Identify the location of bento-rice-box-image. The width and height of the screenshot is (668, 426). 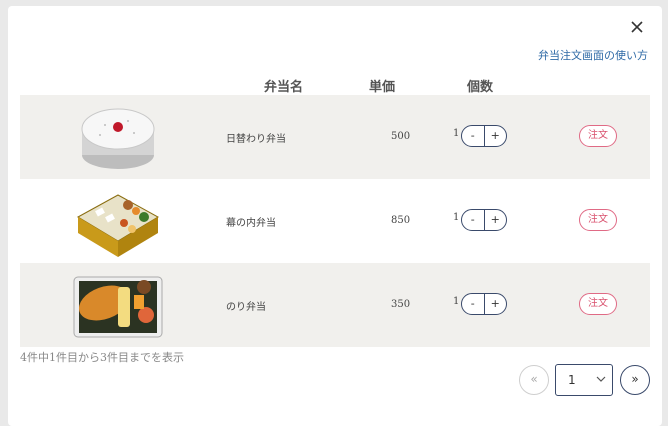
(118, 138).